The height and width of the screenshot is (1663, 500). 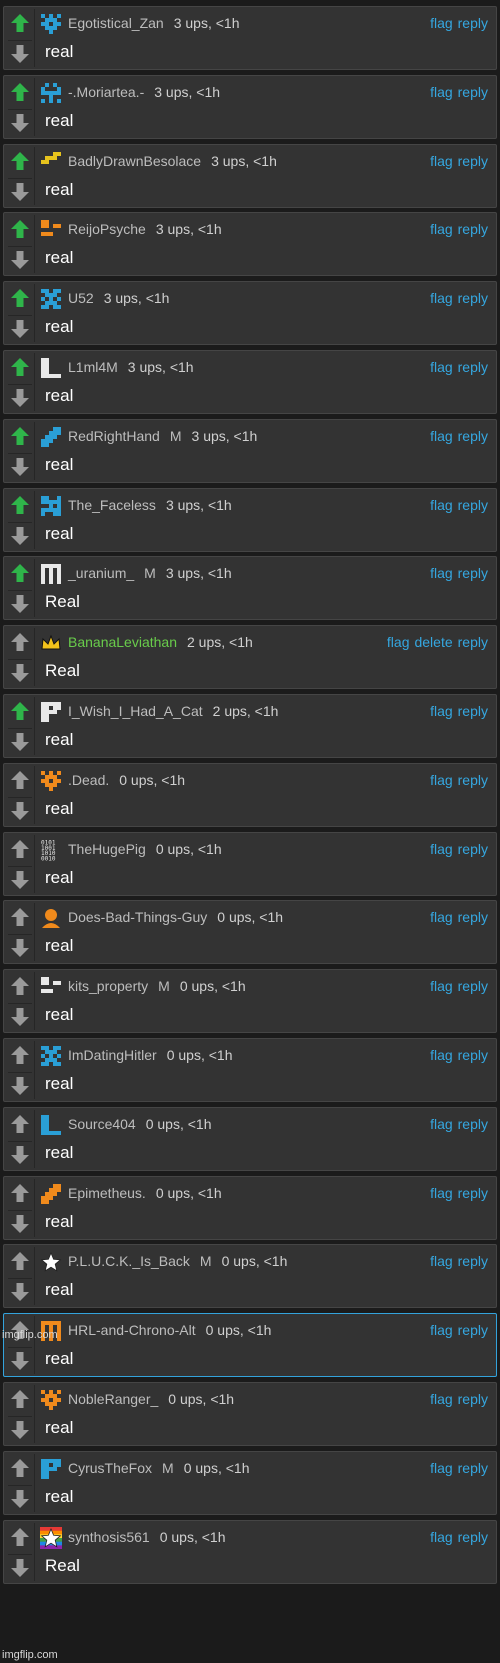 I want to click on yellow-pixel-avatar-icon, so click(x=51, y=162).